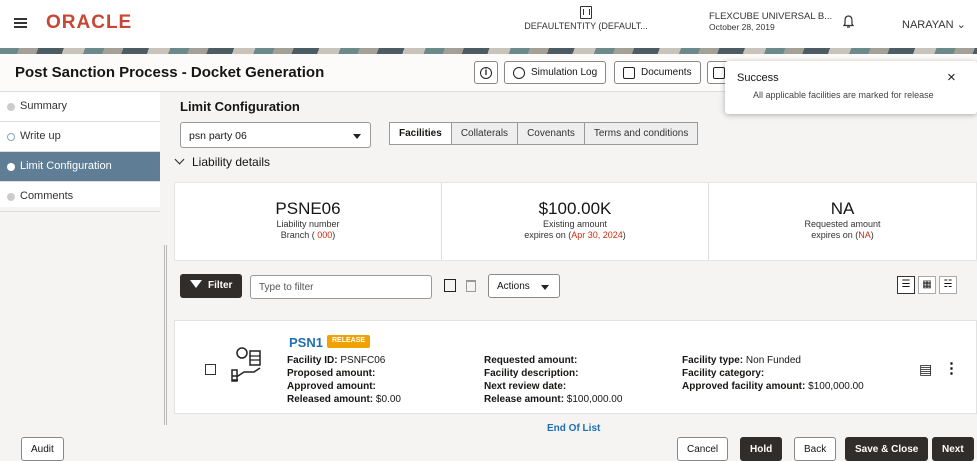  I want to click on filter-label: Filter, so click(220, 285).